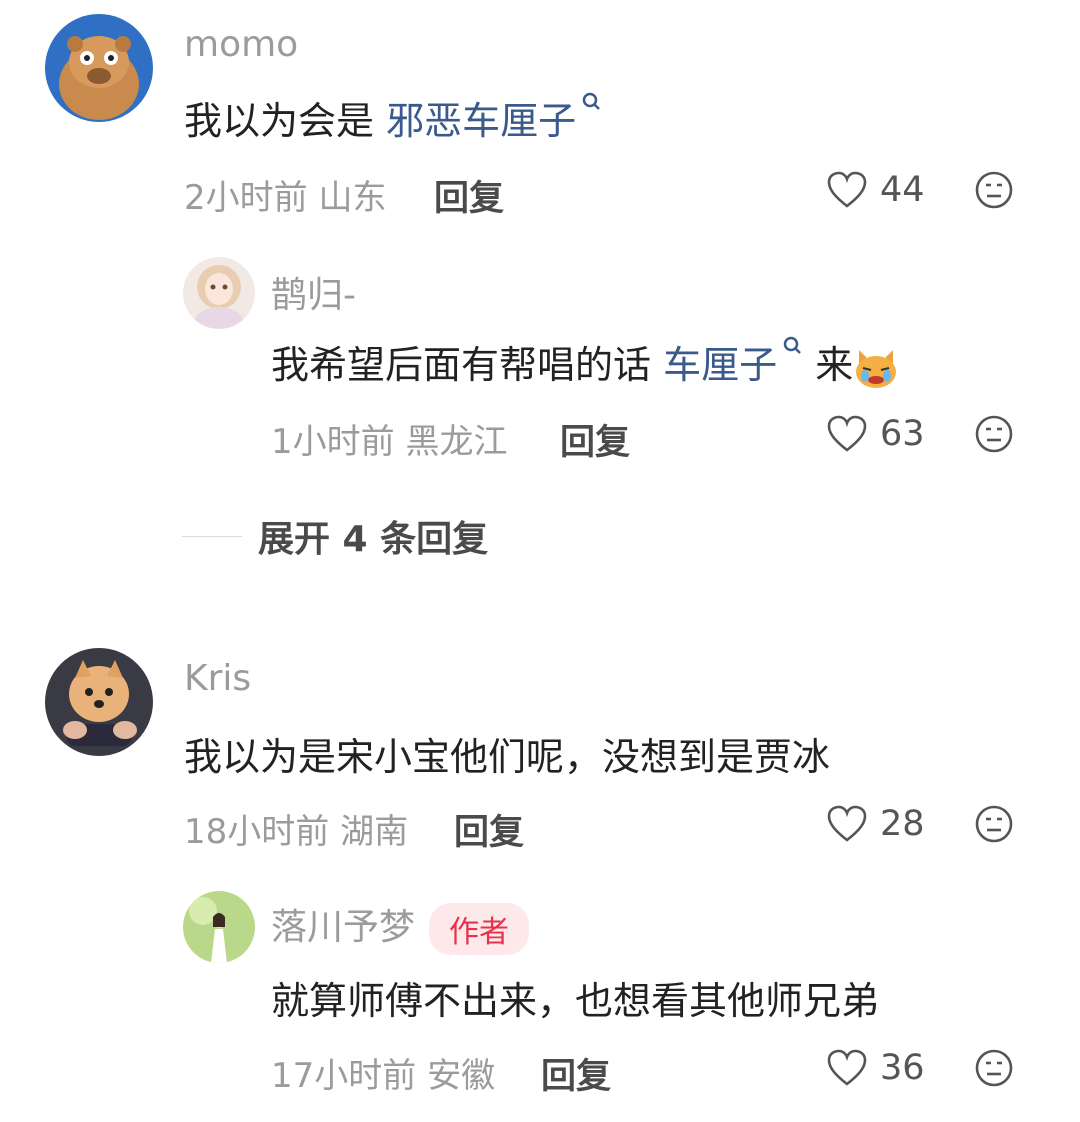  What do you see at coordinates (285, 198) in the screenshot?
I see `comment-meta: 2小时前 山东` at bounding box center [285, 198].